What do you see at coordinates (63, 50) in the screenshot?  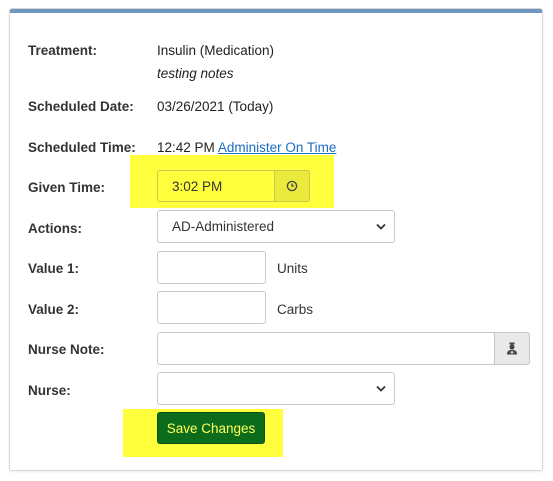 I see `treatment-label: Treatment:` at bounding box center [63, 50].